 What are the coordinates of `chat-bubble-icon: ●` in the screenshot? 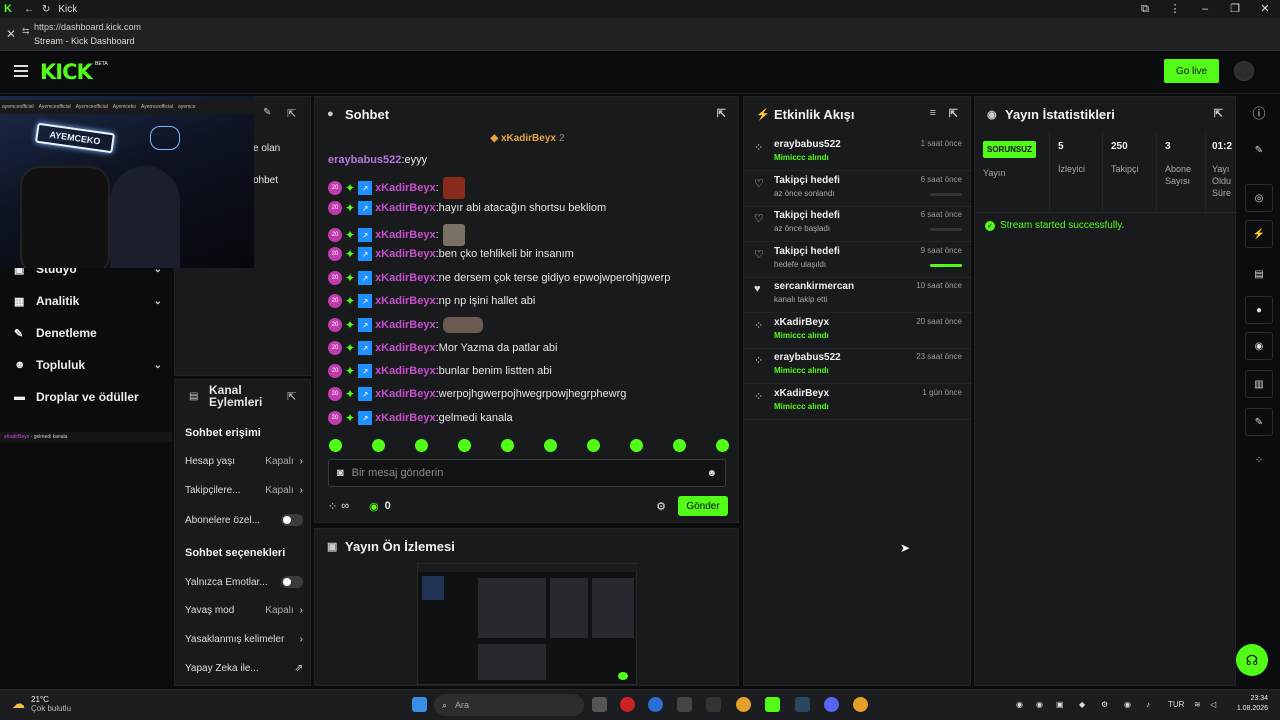 It's located at (1259, 310).